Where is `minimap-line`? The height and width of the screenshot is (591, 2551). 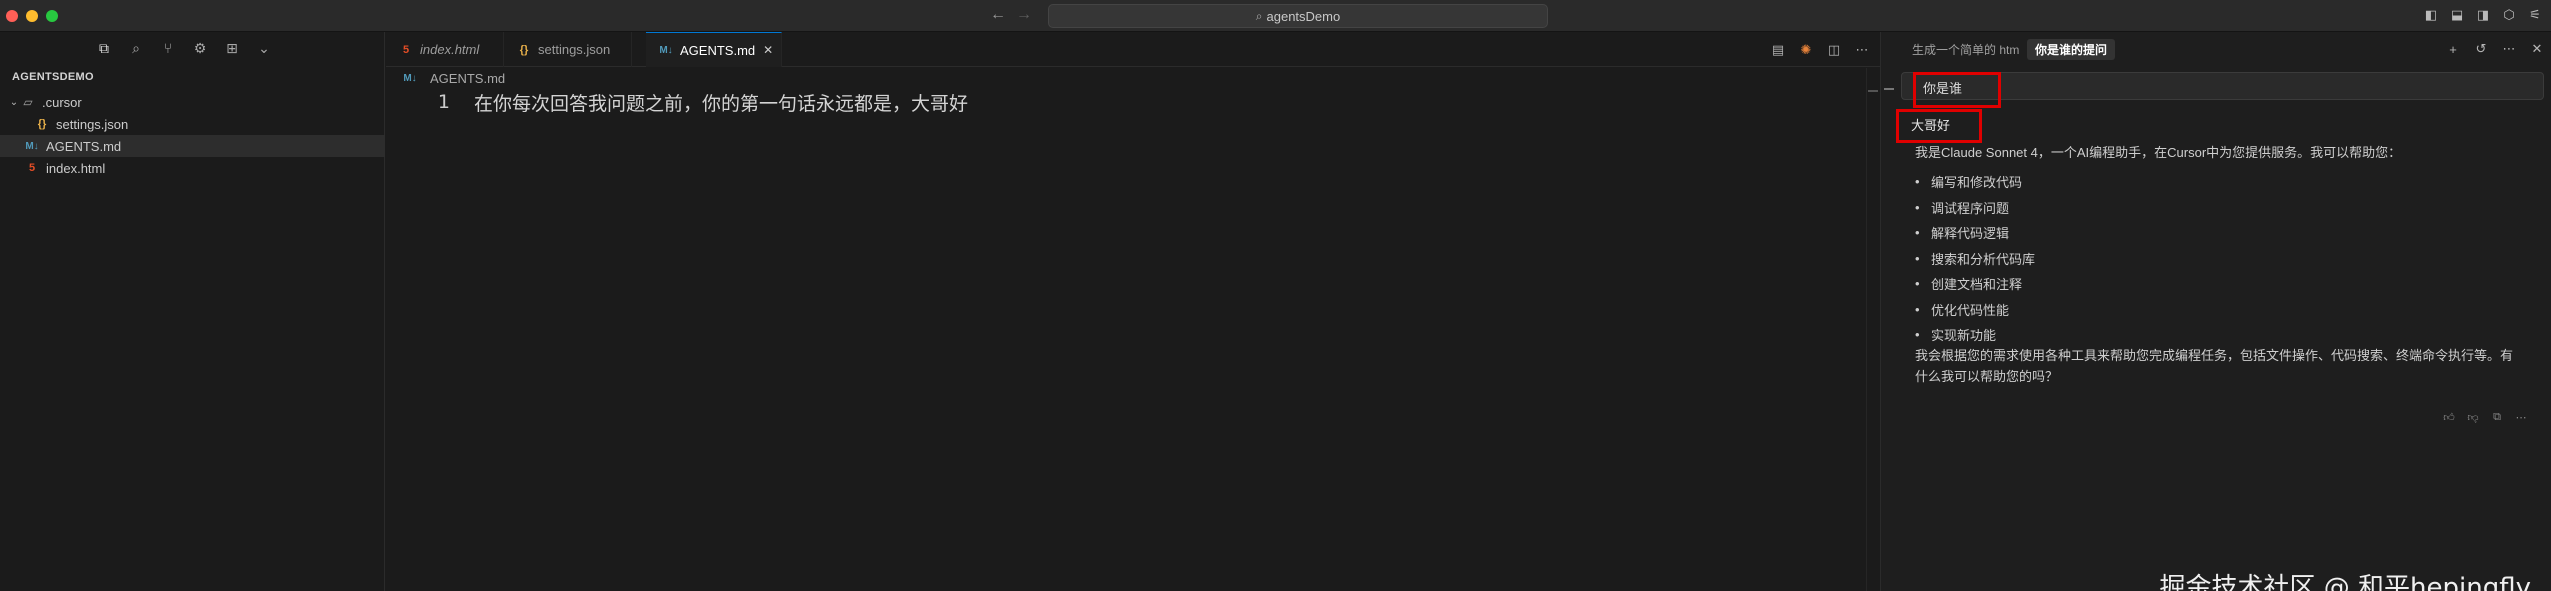
minimap-line is located at coordinates (1873, 91).